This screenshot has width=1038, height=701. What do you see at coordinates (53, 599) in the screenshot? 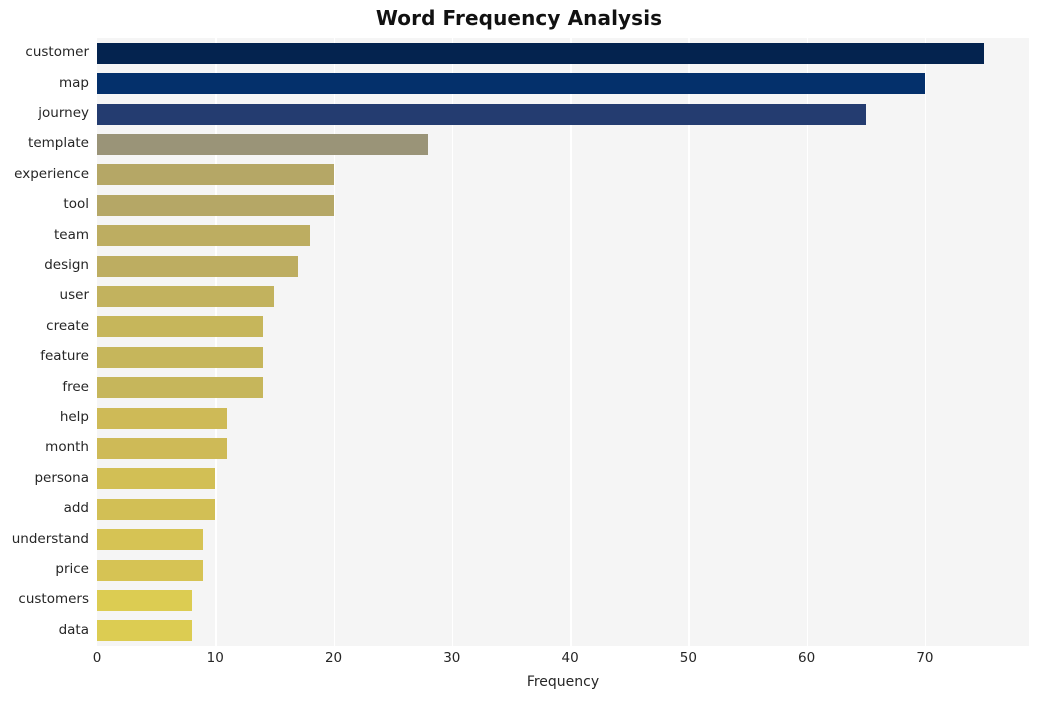
I see `y-tick-label-customers: customers` at bounding box center [53, 599].